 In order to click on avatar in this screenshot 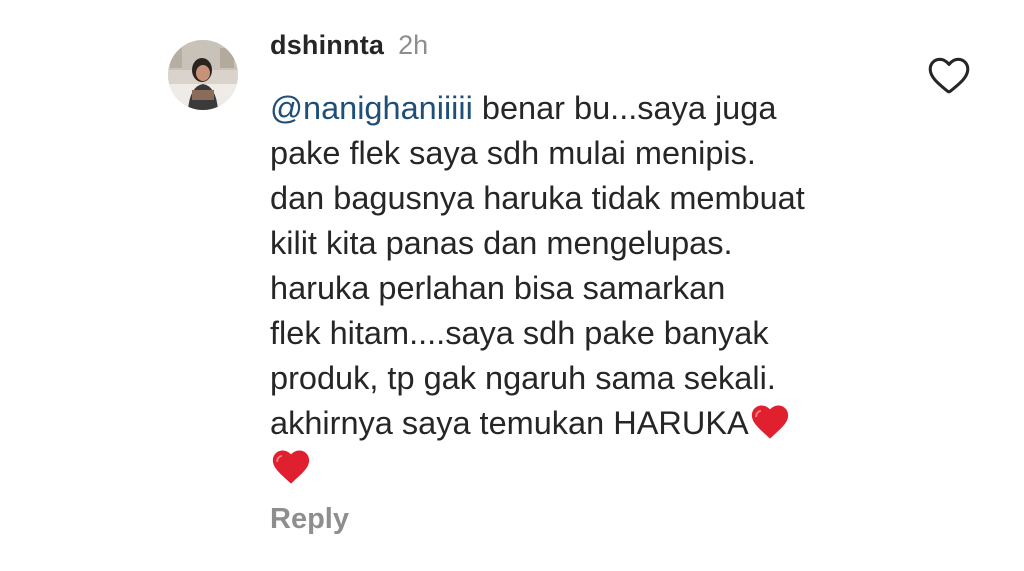, I will do `click(203, 75)`.